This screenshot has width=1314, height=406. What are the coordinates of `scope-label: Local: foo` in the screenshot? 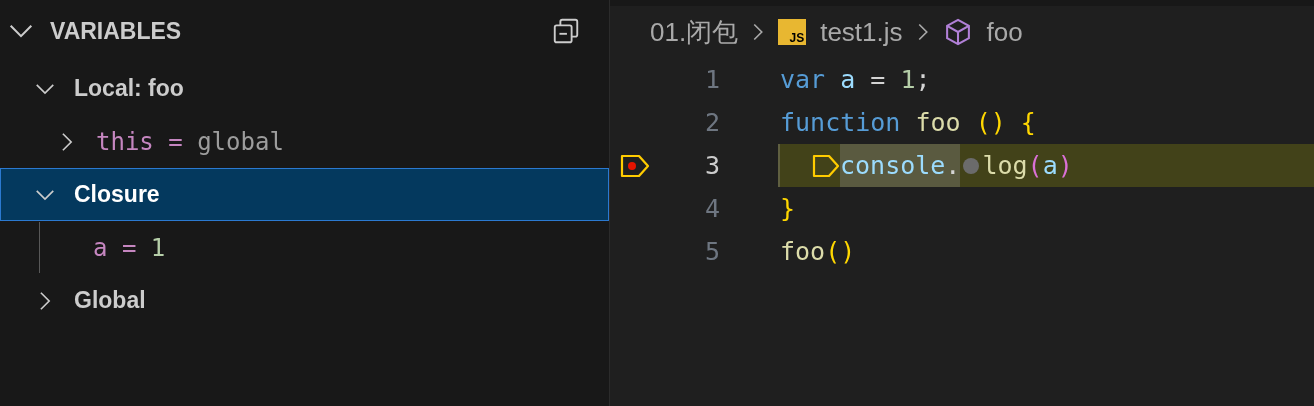 It's located at (129, 89).